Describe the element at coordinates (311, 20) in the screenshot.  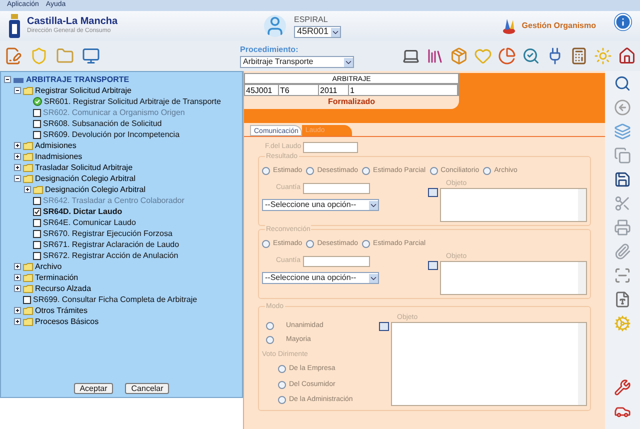
I see `user-label: ESPIRAL` at that location.